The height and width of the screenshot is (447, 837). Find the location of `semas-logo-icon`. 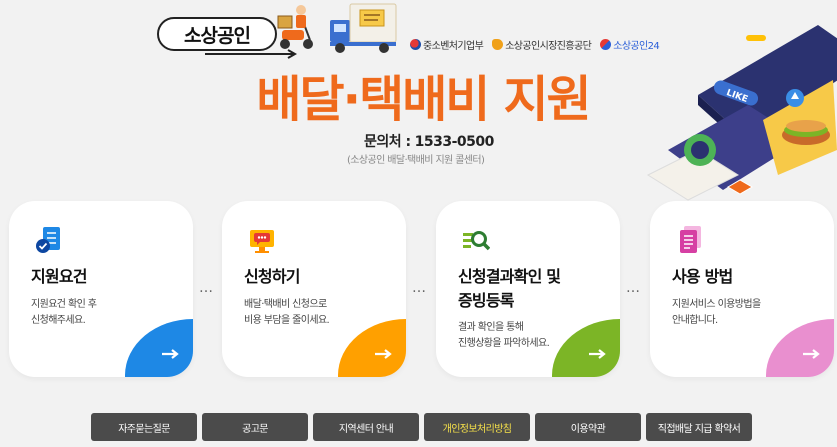

semas-logo-icon is located at coordinates (498, 44).